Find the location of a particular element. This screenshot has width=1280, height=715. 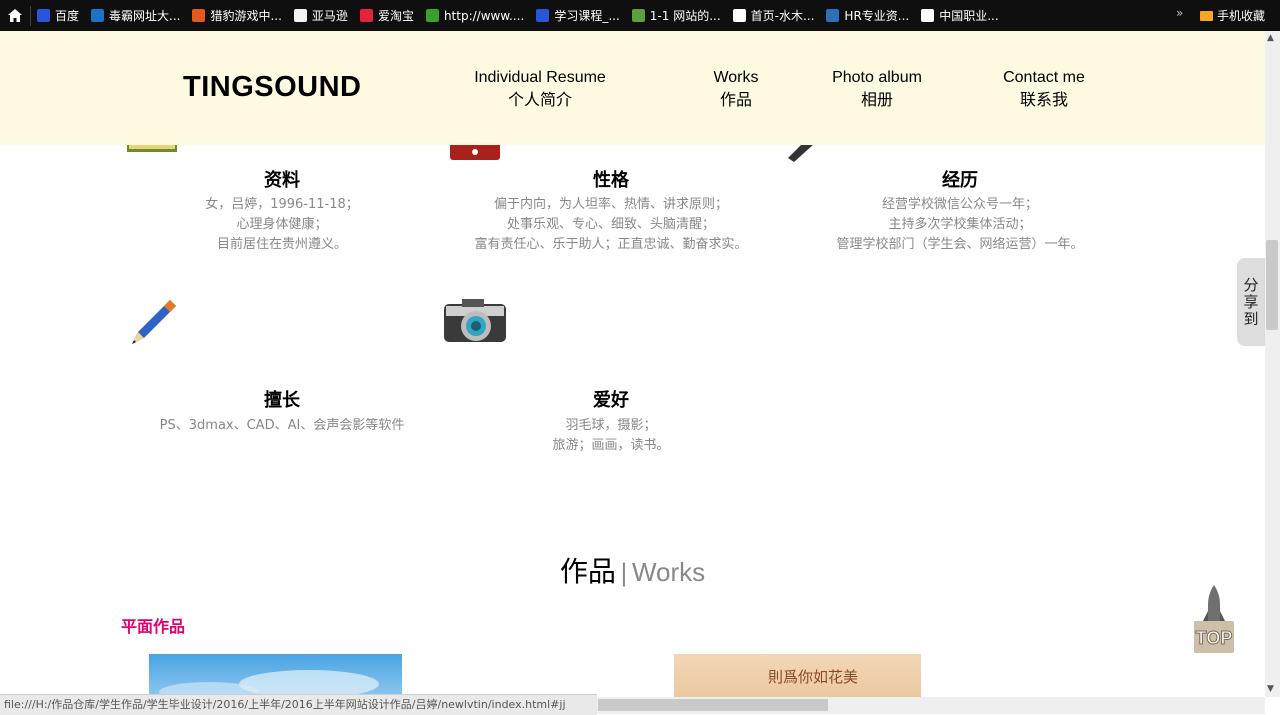

nav-label-cn: 作品 is located at coordinates (735, 99).